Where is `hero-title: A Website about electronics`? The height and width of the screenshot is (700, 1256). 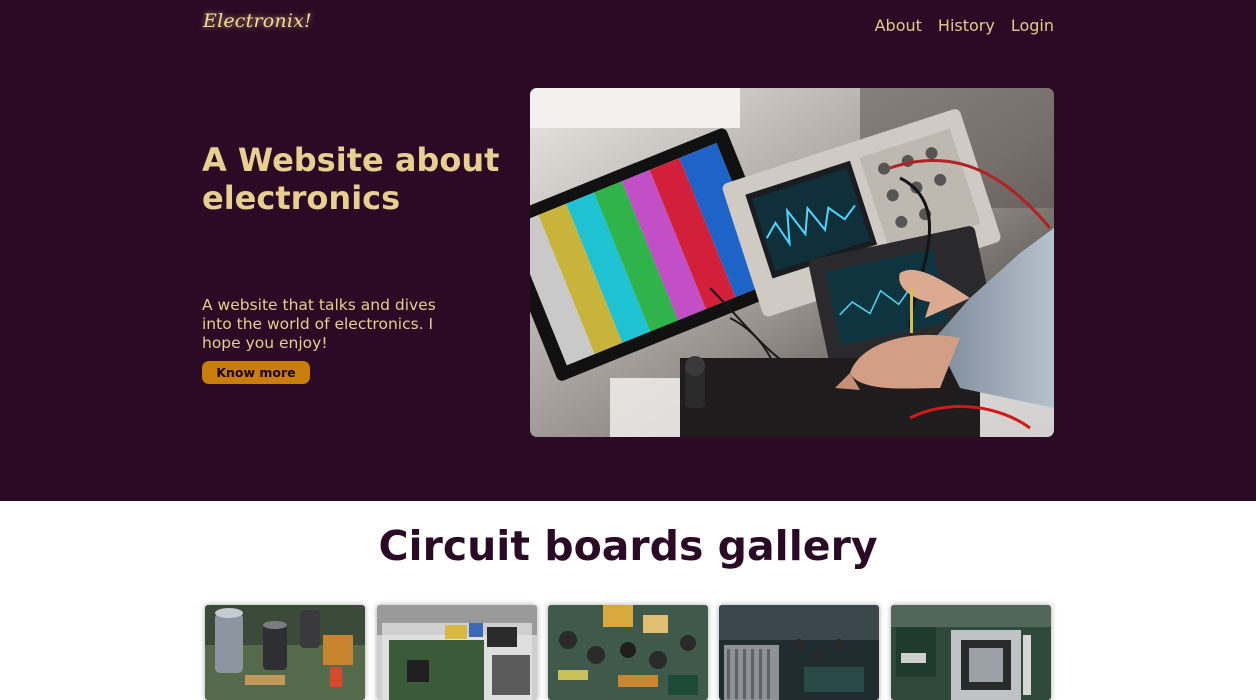 hero-title: A Website about electronics is located at coordinates (351, 179).